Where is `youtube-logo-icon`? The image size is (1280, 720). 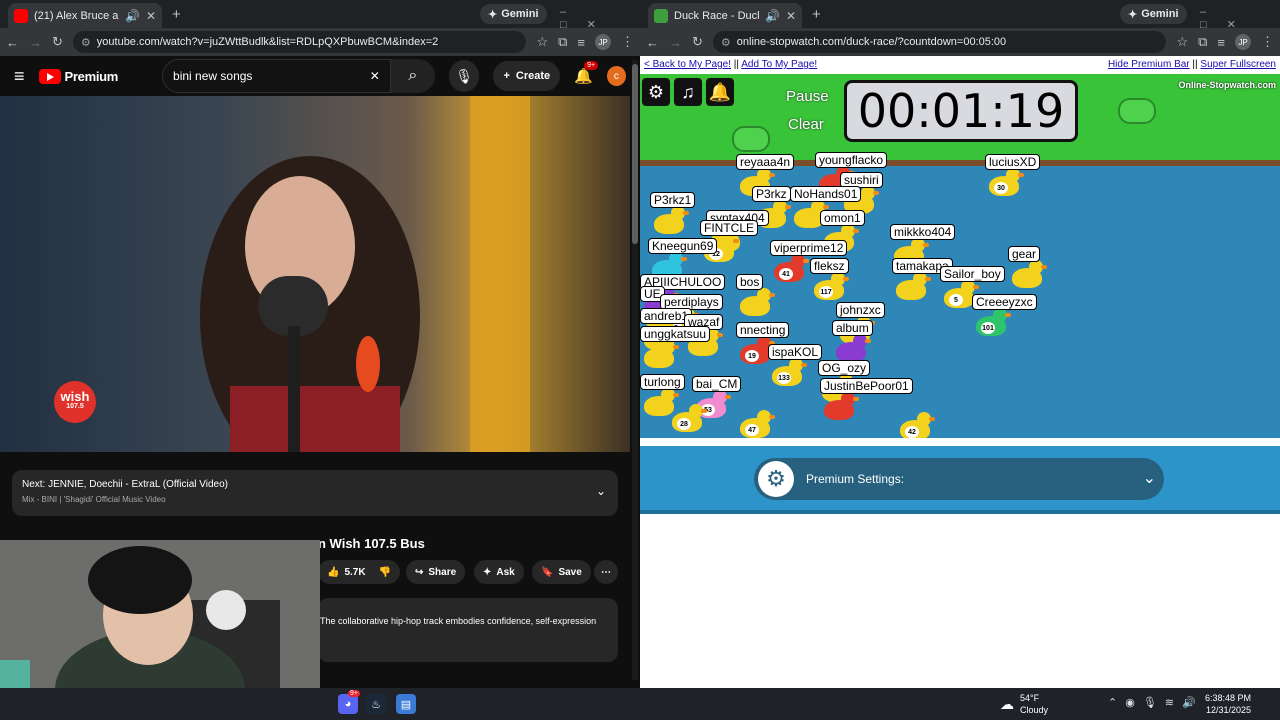 youtube-logo-icon is located at coordinates (49, 76).